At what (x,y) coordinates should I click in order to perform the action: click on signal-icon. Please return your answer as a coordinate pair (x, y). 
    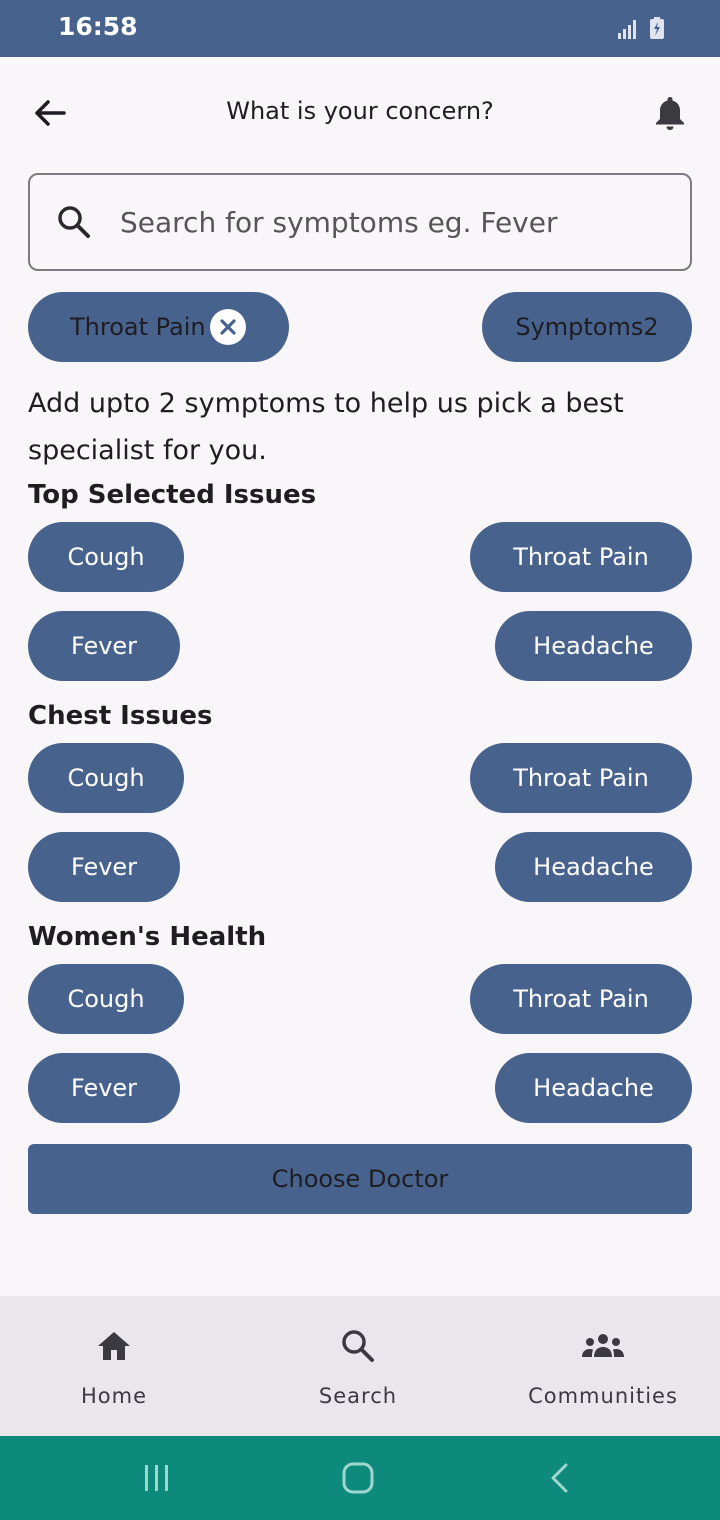
    Looking at the image, I should click on (629, 31).